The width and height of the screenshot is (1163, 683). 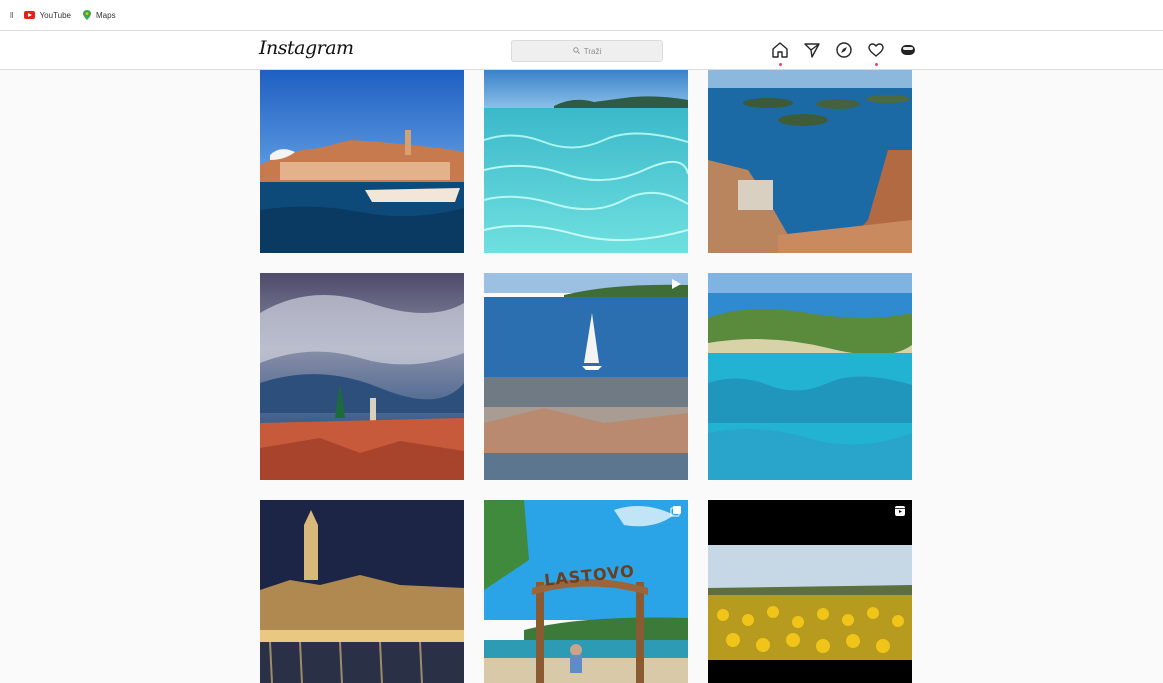 What do you see at coordinates (106, 15) in the screenshot?
I see `bookmark-label: Maps` at bounding box center [106, 15].